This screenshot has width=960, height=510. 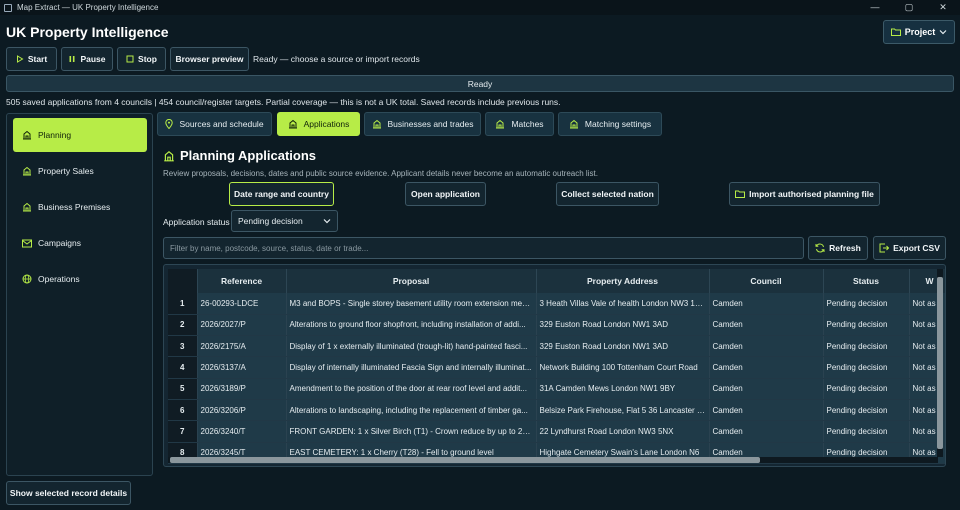 I want to click on tab-applications: Applications, so click(x=318, y=124).